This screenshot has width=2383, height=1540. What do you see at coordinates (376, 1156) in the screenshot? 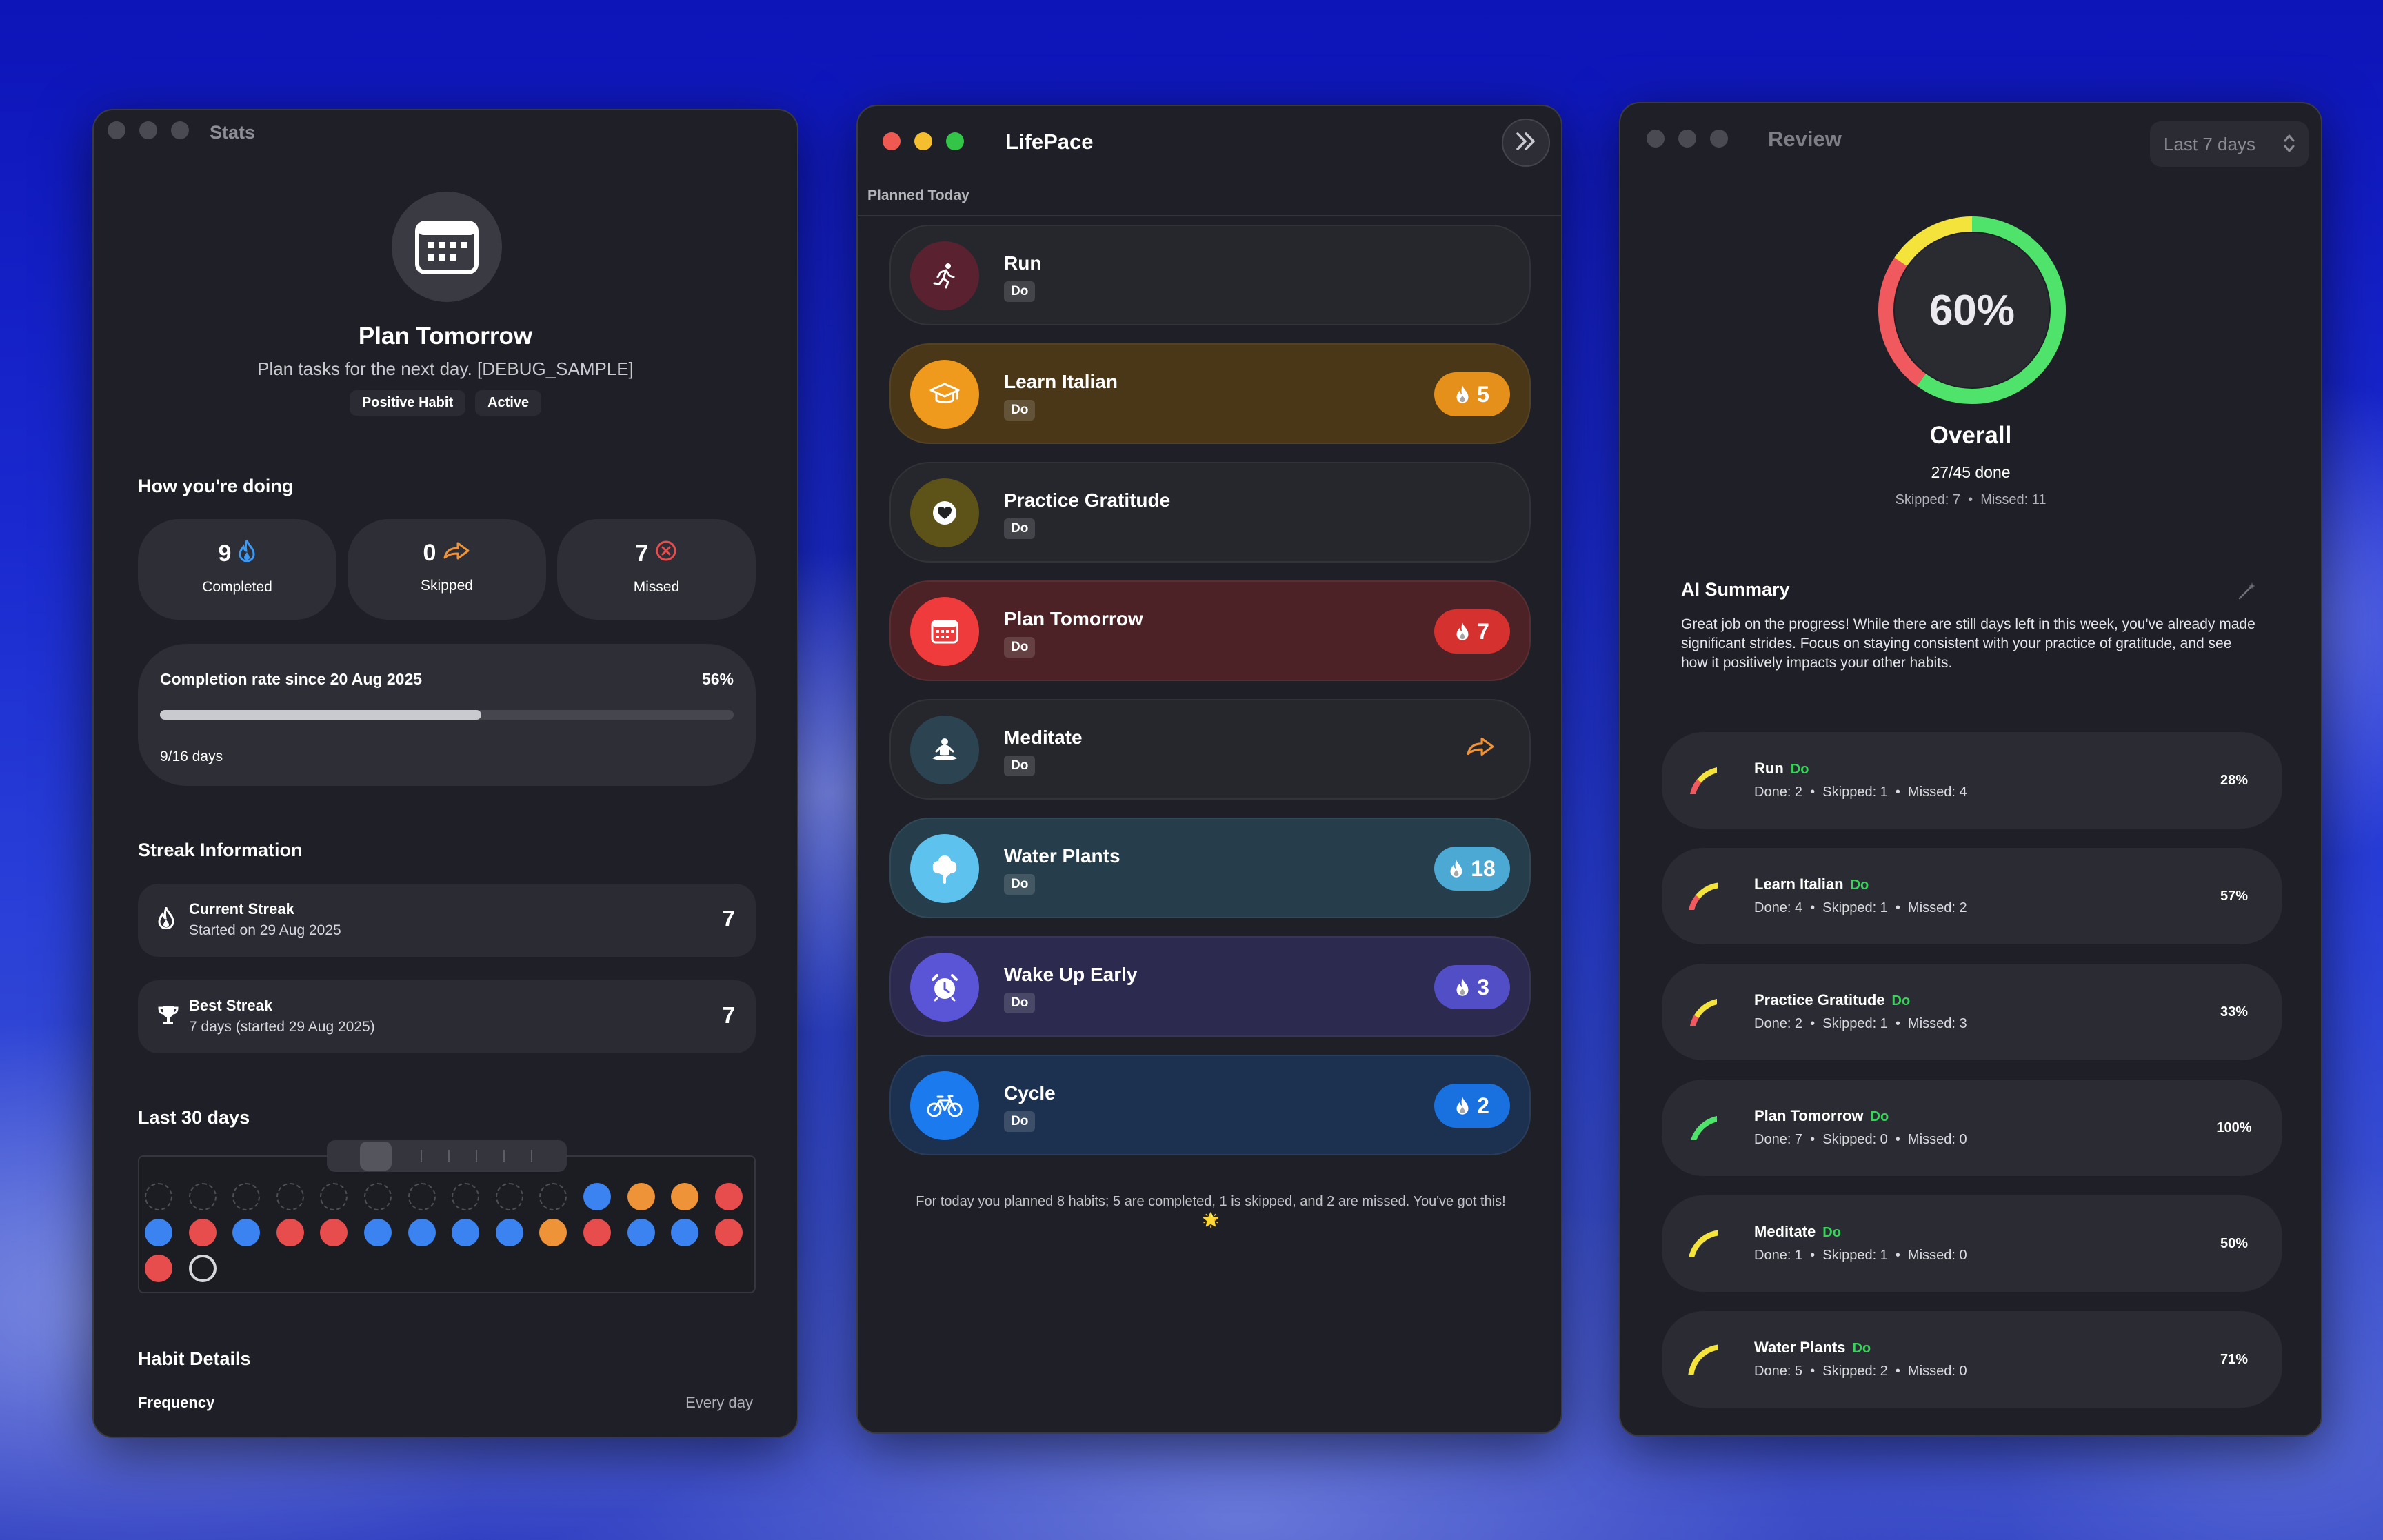
I see `scrollbar-knob` at bounding box center [376, 1156].